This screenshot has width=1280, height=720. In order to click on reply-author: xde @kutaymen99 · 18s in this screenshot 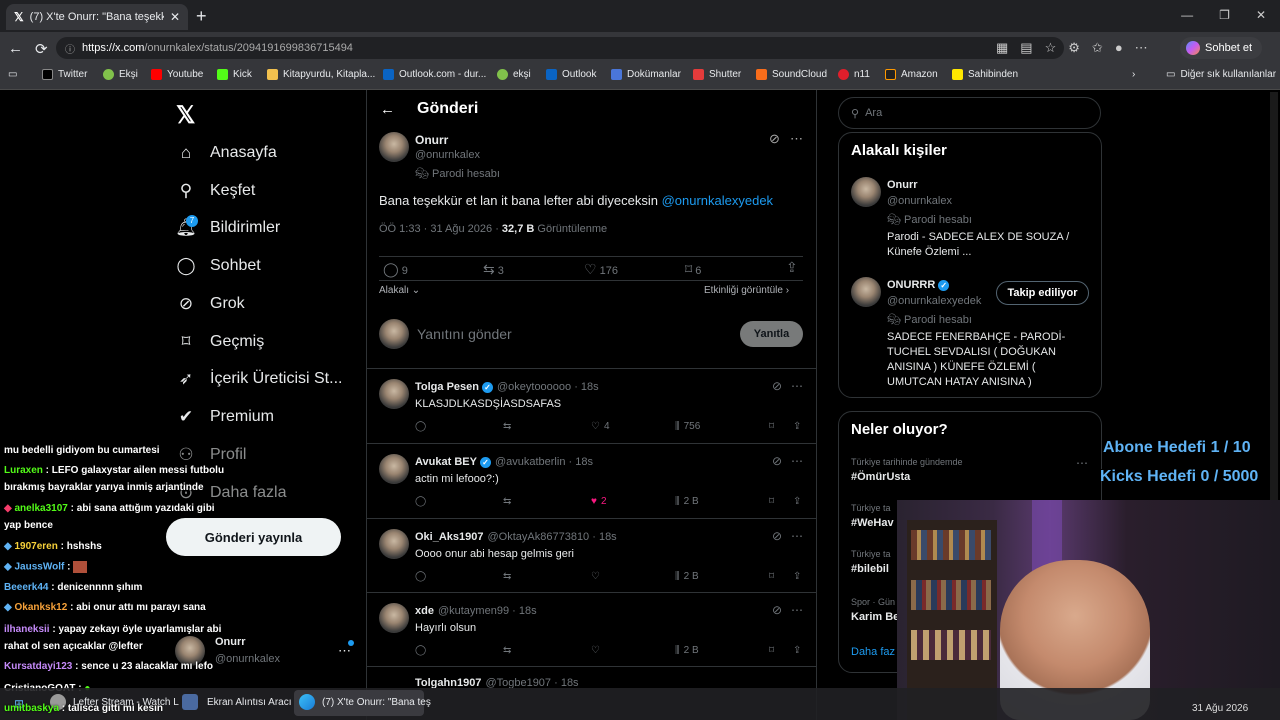, I will do `click(476, 611)`.